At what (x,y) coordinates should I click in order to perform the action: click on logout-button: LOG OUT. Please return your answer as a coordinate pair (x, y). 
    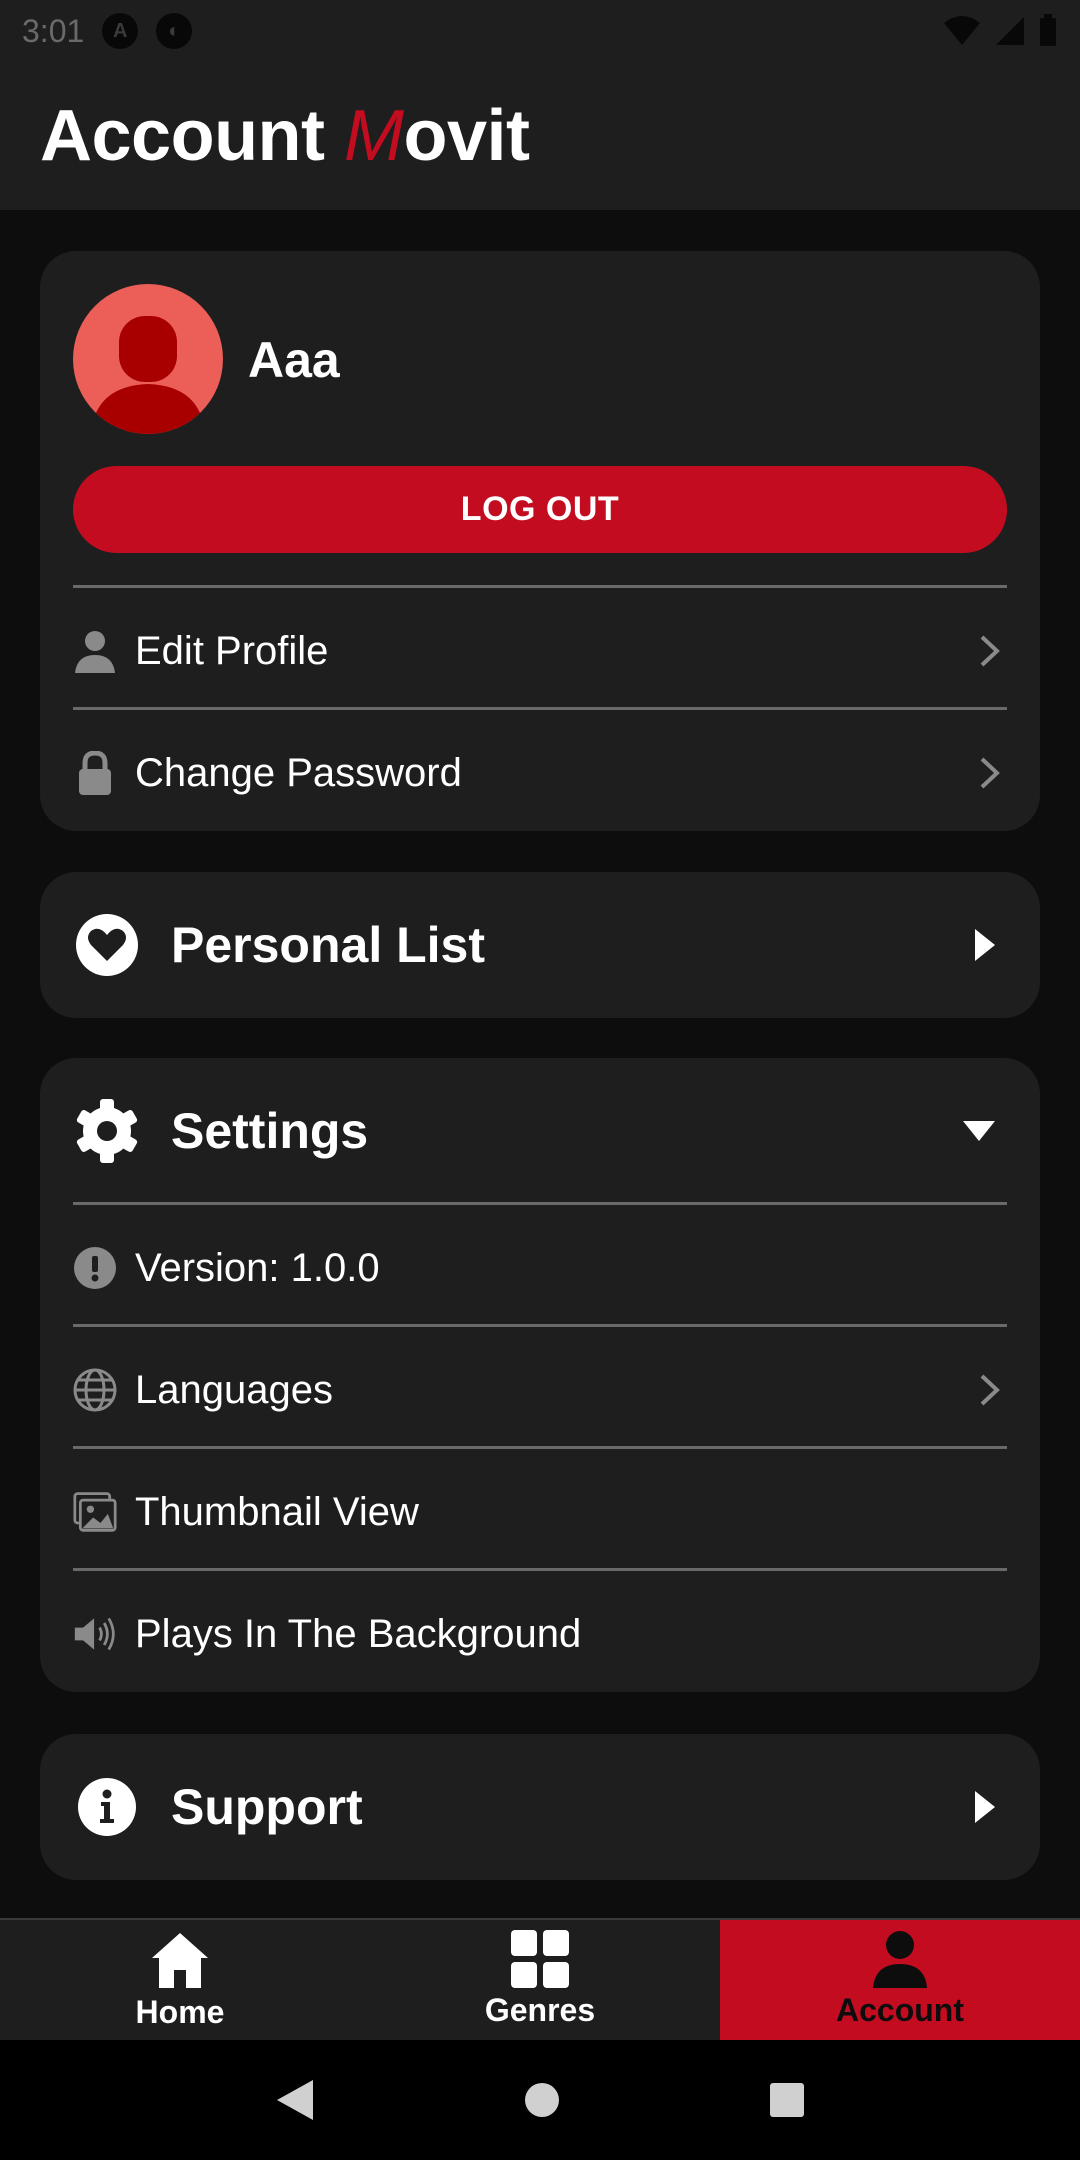
    Looking at the image, I should click on (540, 509).